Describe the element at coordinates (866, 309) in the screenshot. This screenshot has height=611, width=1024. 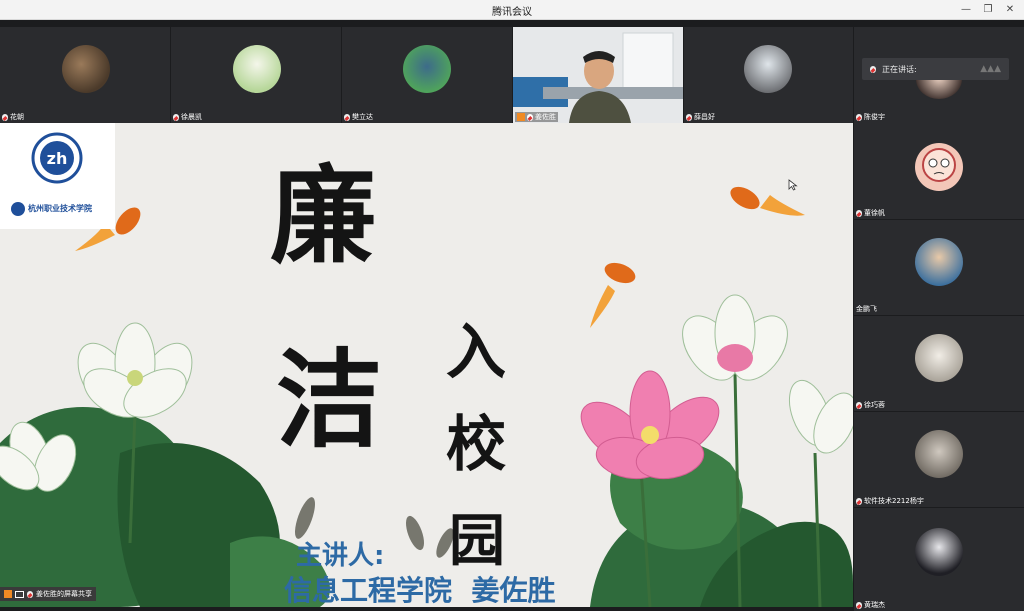
I see `participant-name: 金鹏飞` at that location.